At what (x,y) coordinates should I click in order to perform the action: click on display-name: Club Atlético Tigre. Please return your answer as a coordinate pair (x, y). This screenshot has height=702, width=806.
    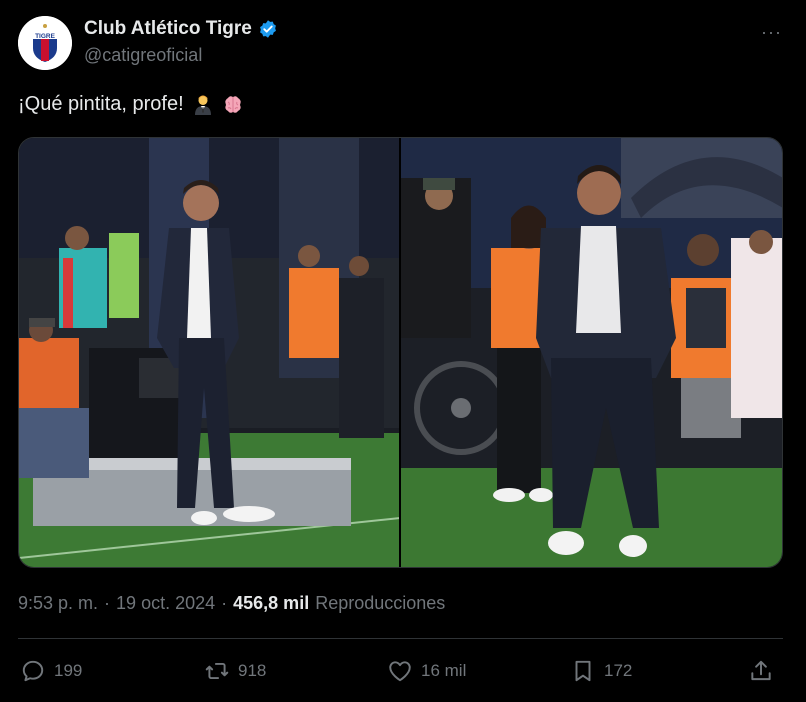
    Looking at the image, I should click on (168, 29).